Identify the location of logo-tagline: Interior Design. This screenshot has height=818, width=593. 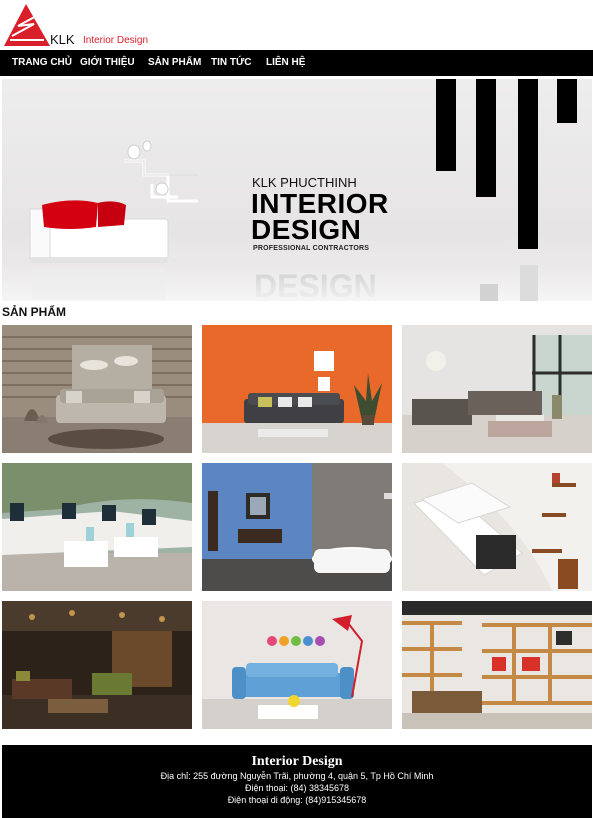
(116, 40).